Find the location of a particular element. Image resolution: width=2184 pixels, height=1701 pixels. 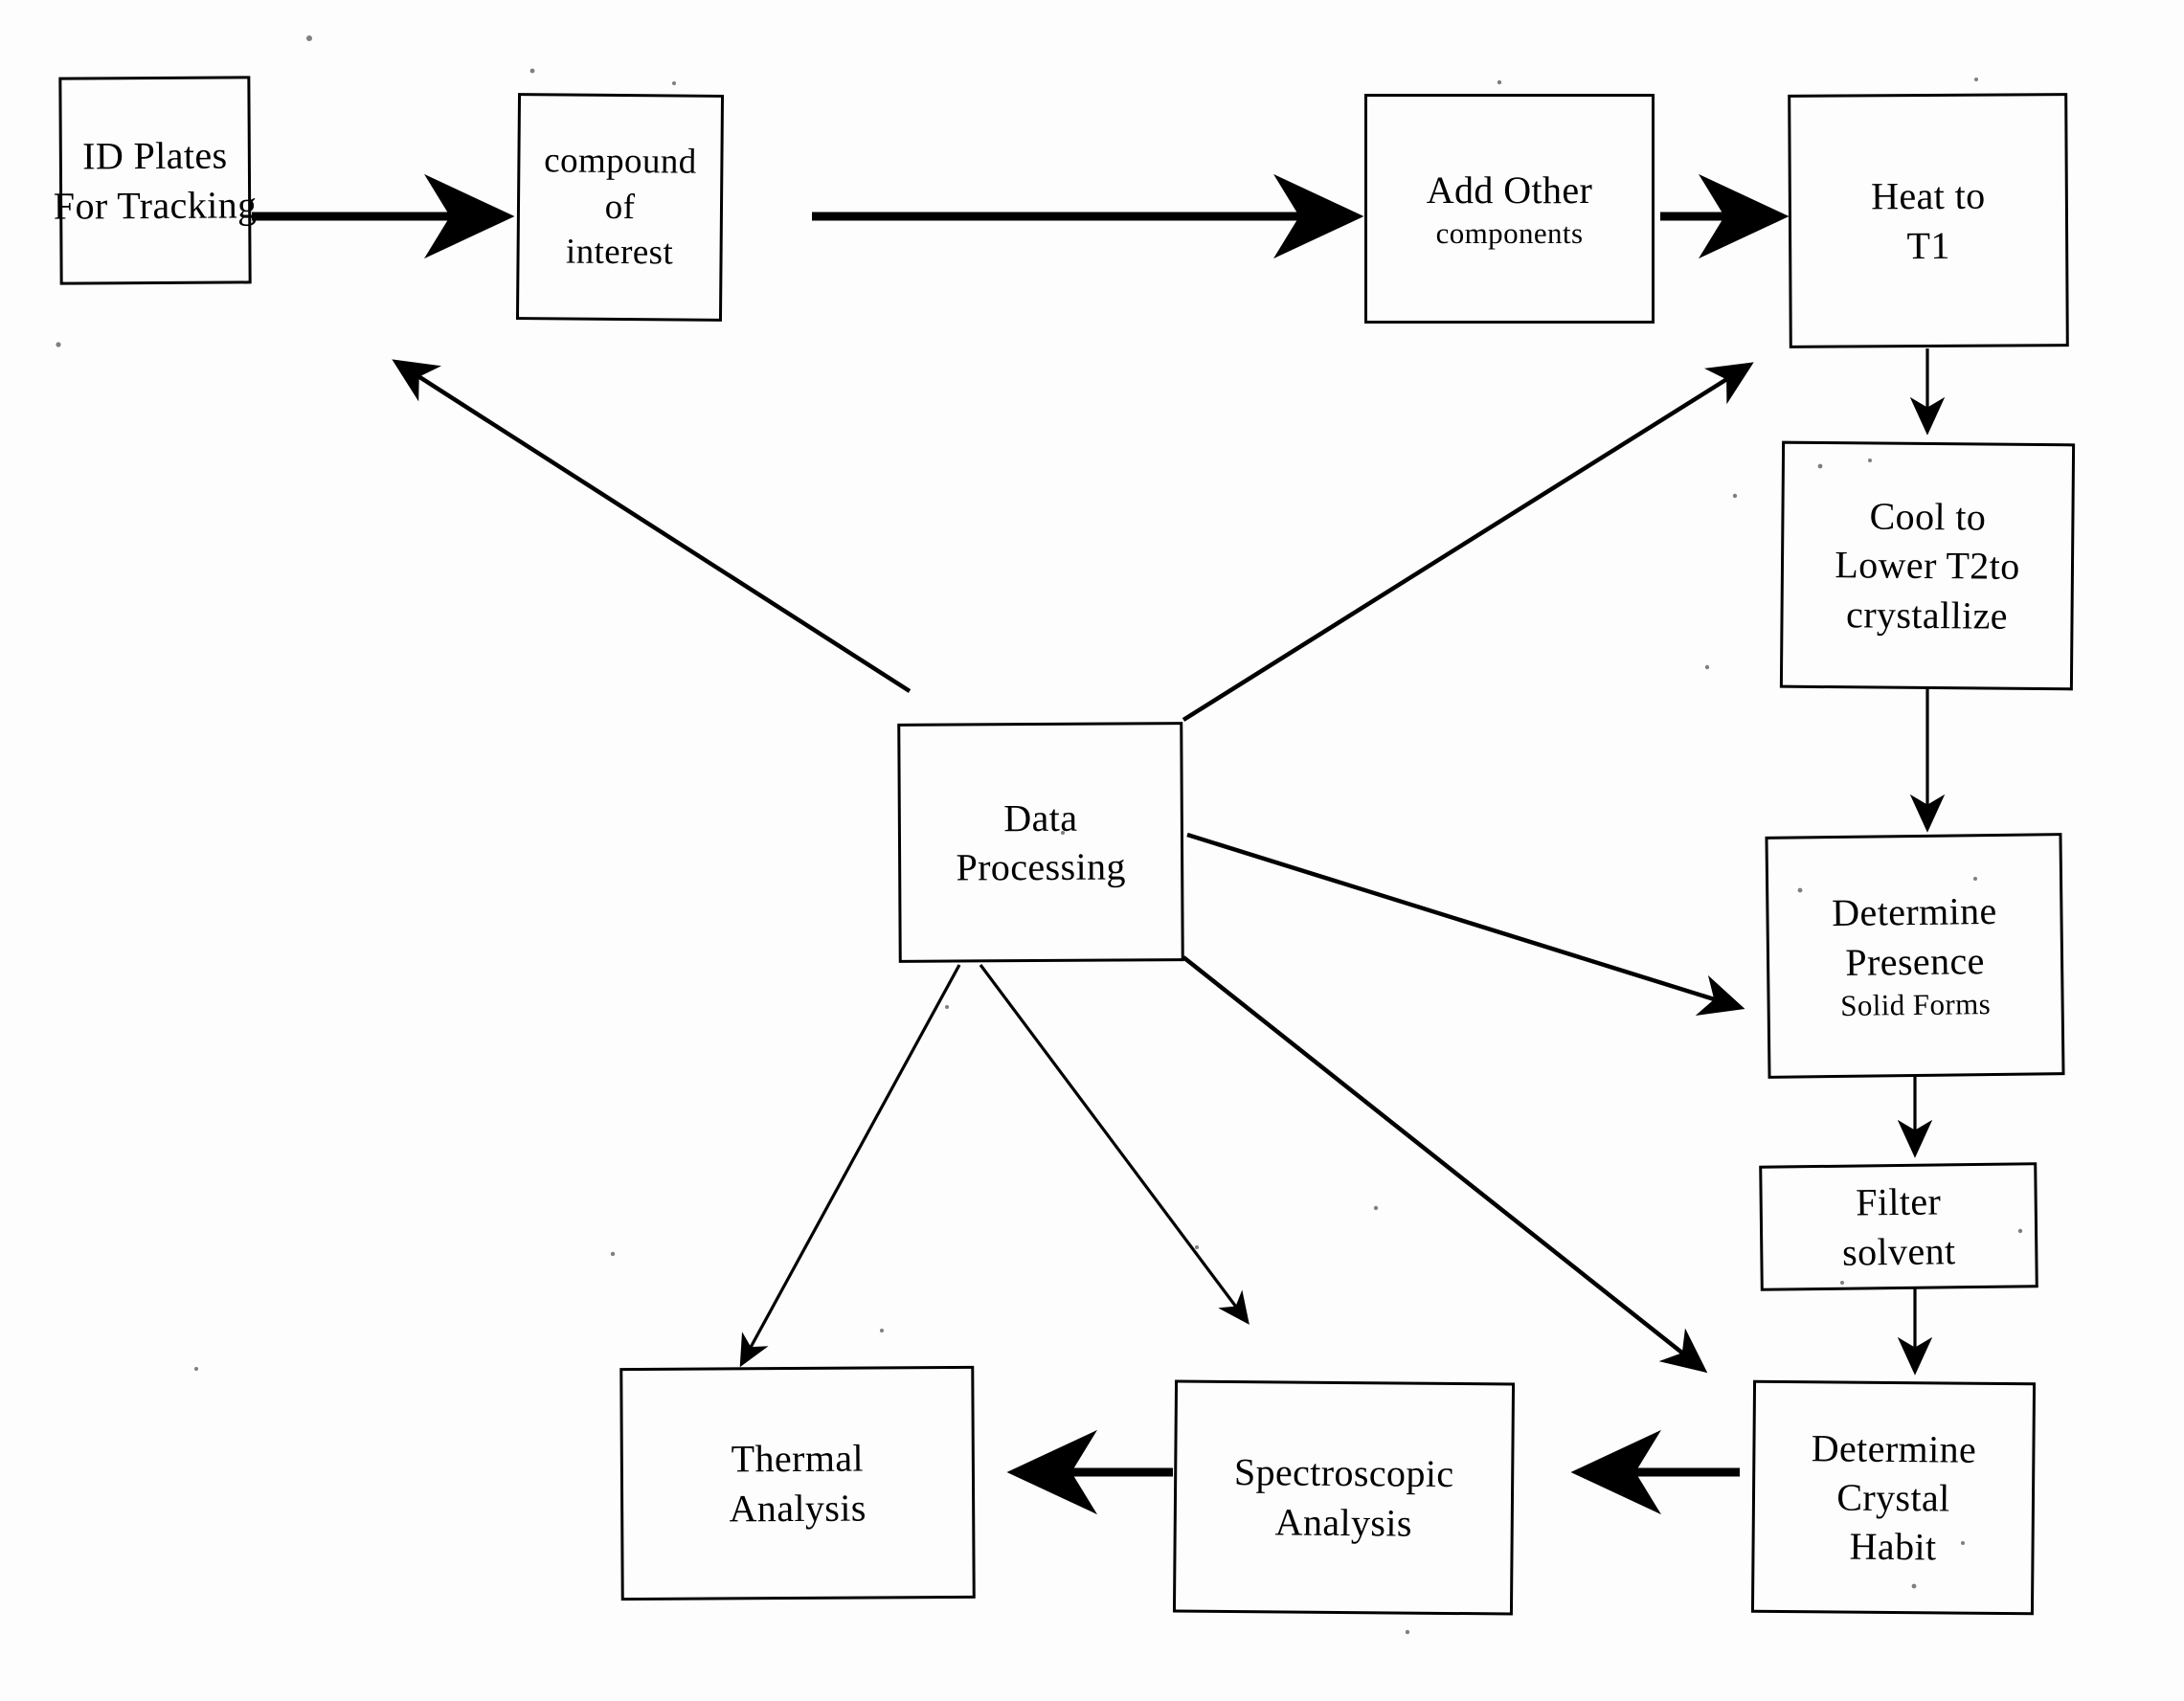

node-heat-line-1: Heat to is located at coordinates (1928, 195).